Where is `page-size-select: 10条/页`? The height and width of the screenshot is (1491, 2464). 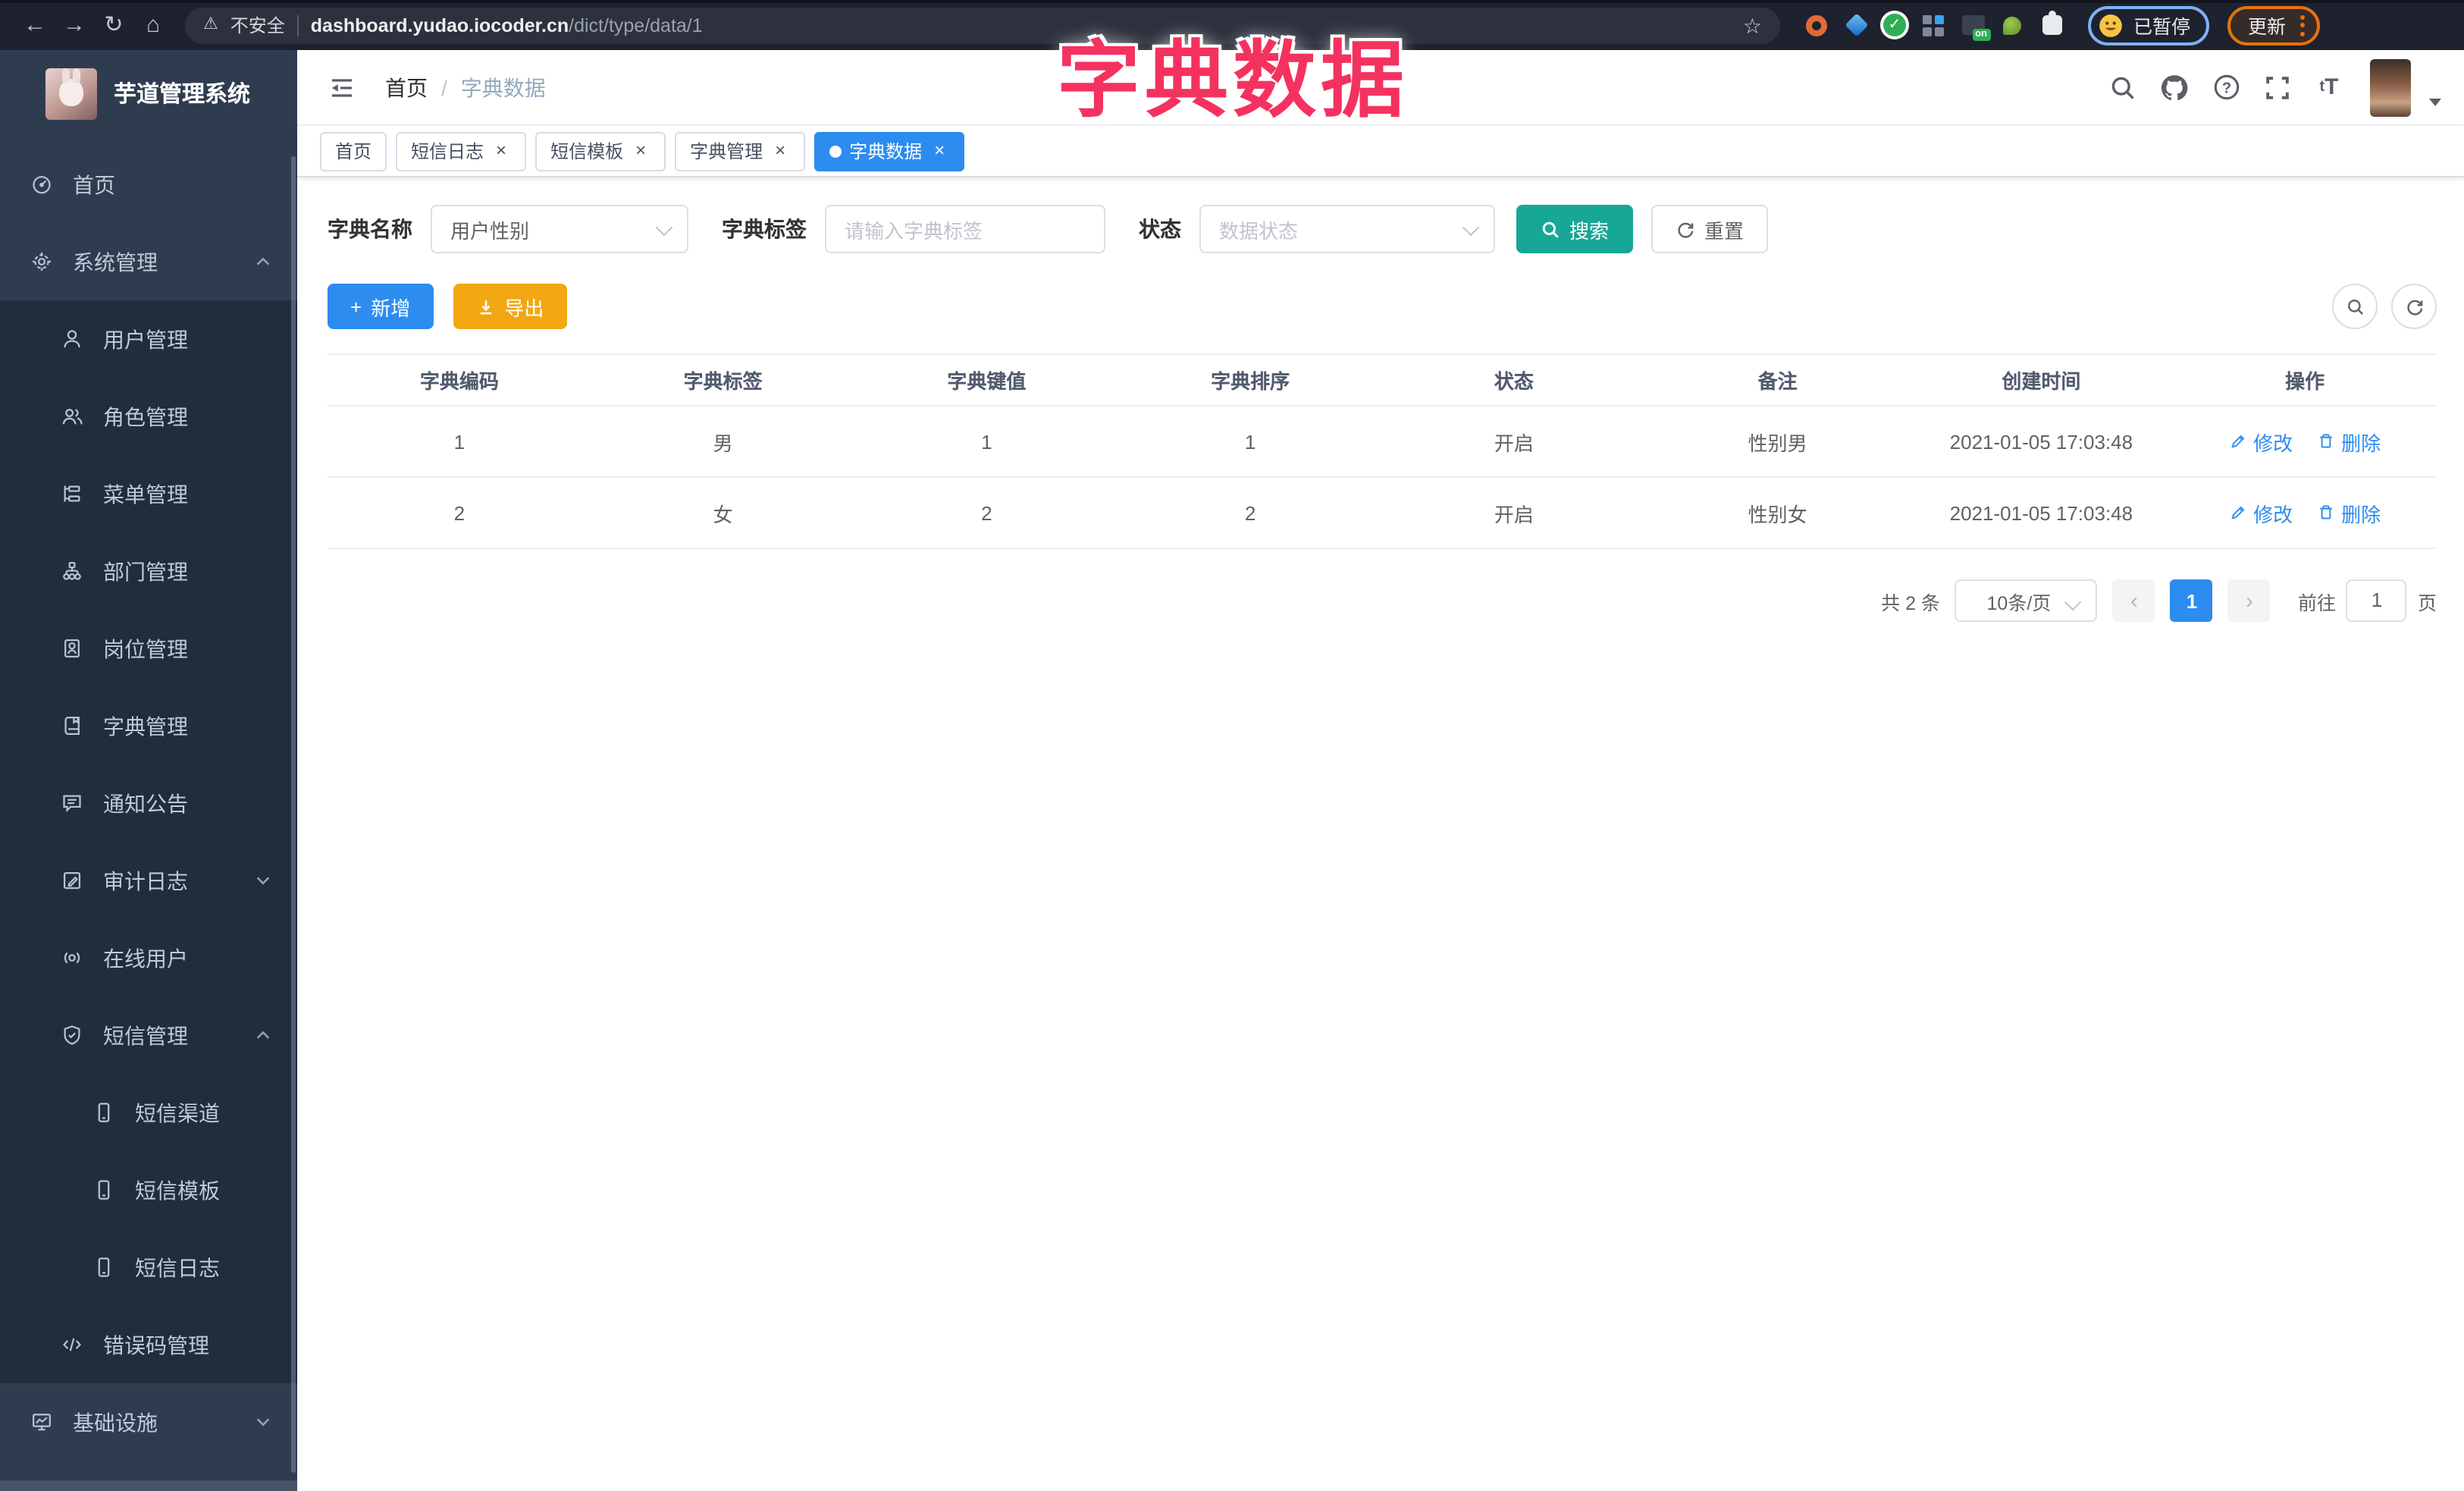 page-size-select: 10条/页 is located at coordinates (2027, 600).